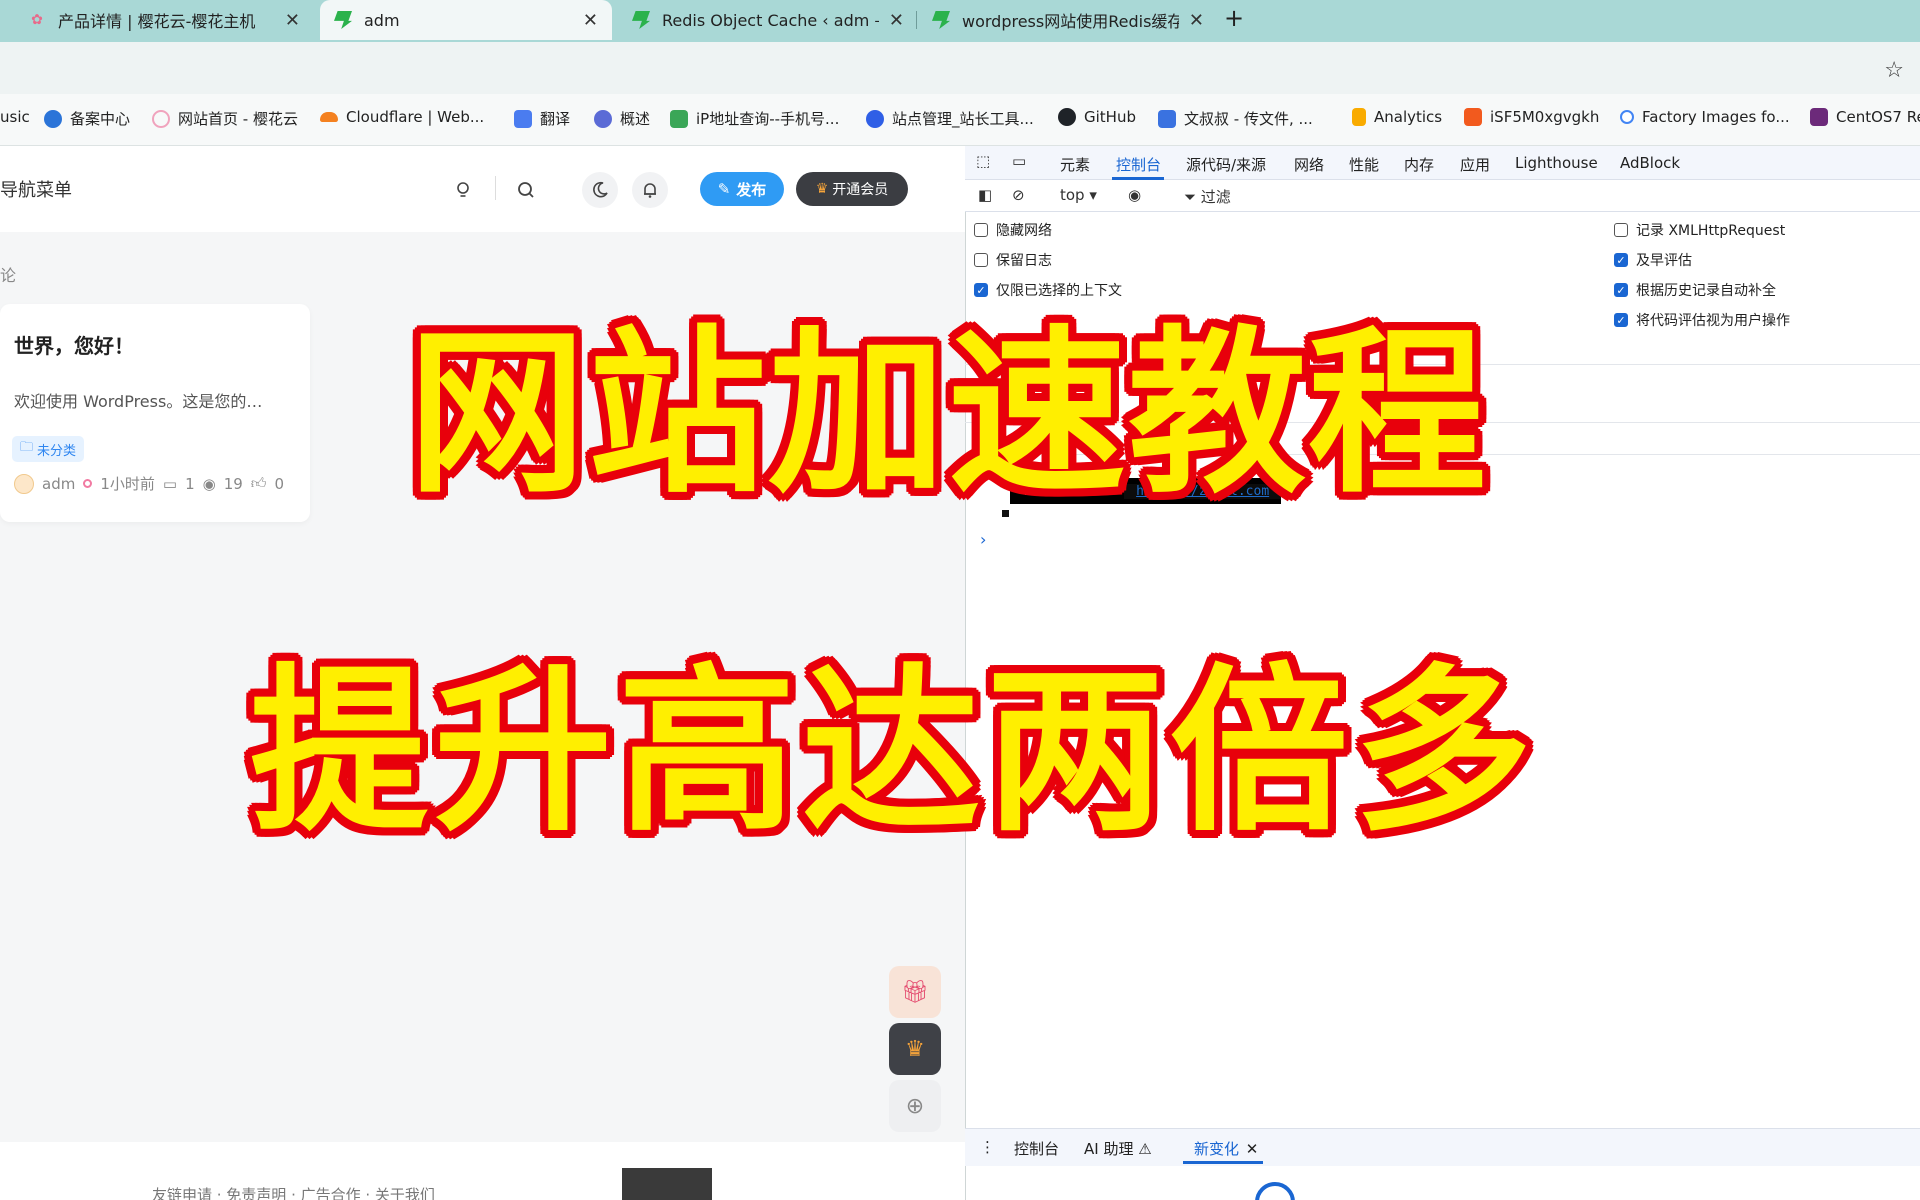 The image size is (1920, 1200). What do you see at coordinates (1234, 18) in the screenshot?
I see `new-tab-button: +` at bounding box center [1234, 18].